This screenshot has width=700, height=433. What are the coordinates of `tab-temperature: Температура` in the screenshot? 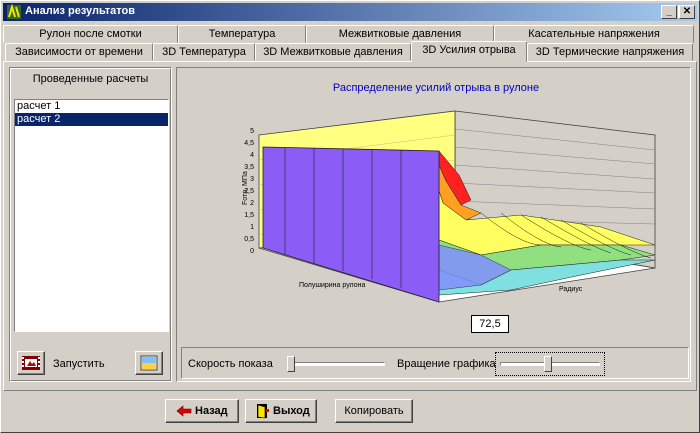 It's located at (242, 34).